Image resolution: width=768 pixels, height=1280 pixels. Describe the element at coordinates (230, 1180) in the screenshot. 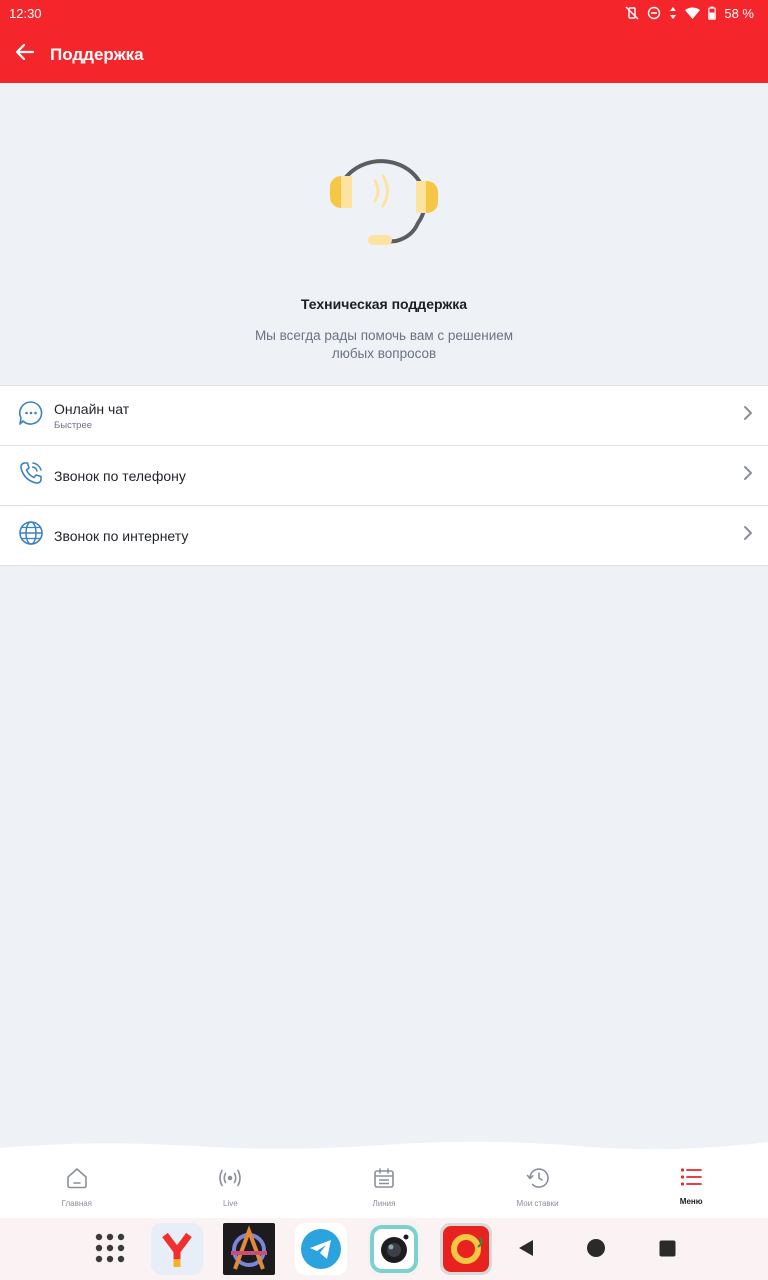

I see `broadcast-icon` at that location.